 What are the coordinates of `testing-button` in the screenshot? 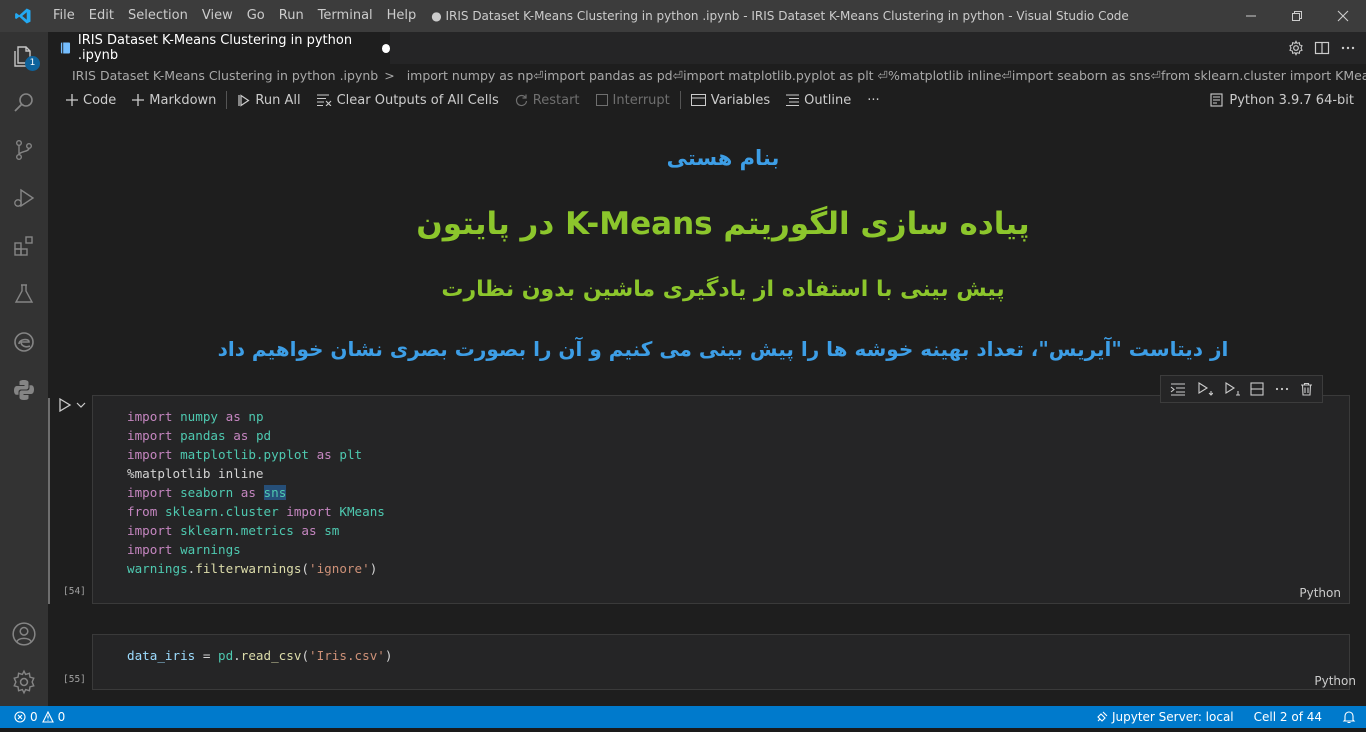 It's located at (24, 294).